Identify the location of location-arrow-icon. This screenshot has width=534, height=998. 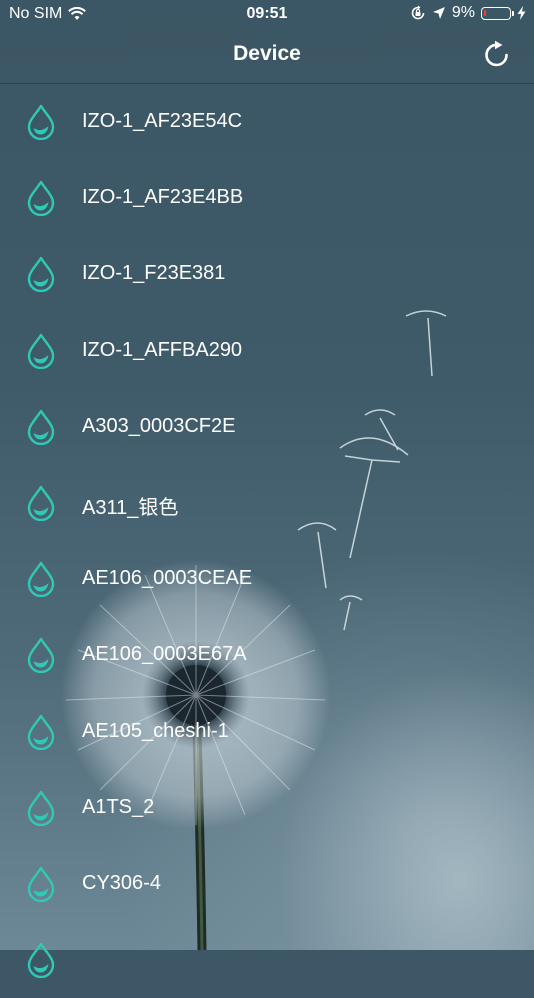
(438, 13).